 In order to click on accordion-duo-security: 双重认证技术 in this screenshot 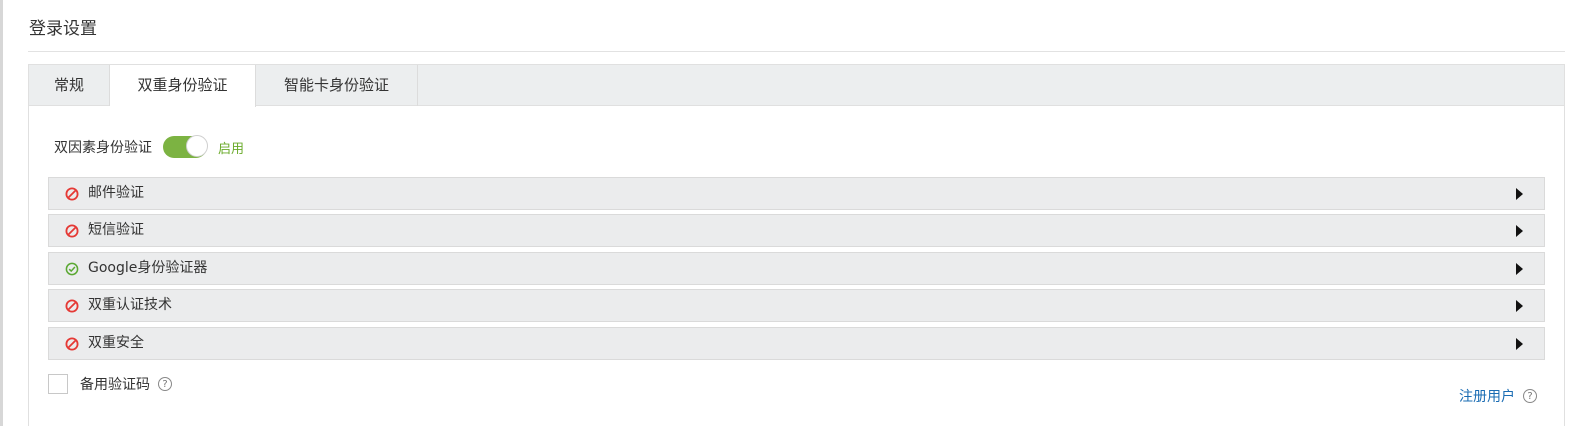, I will do `click(796, 305)`.